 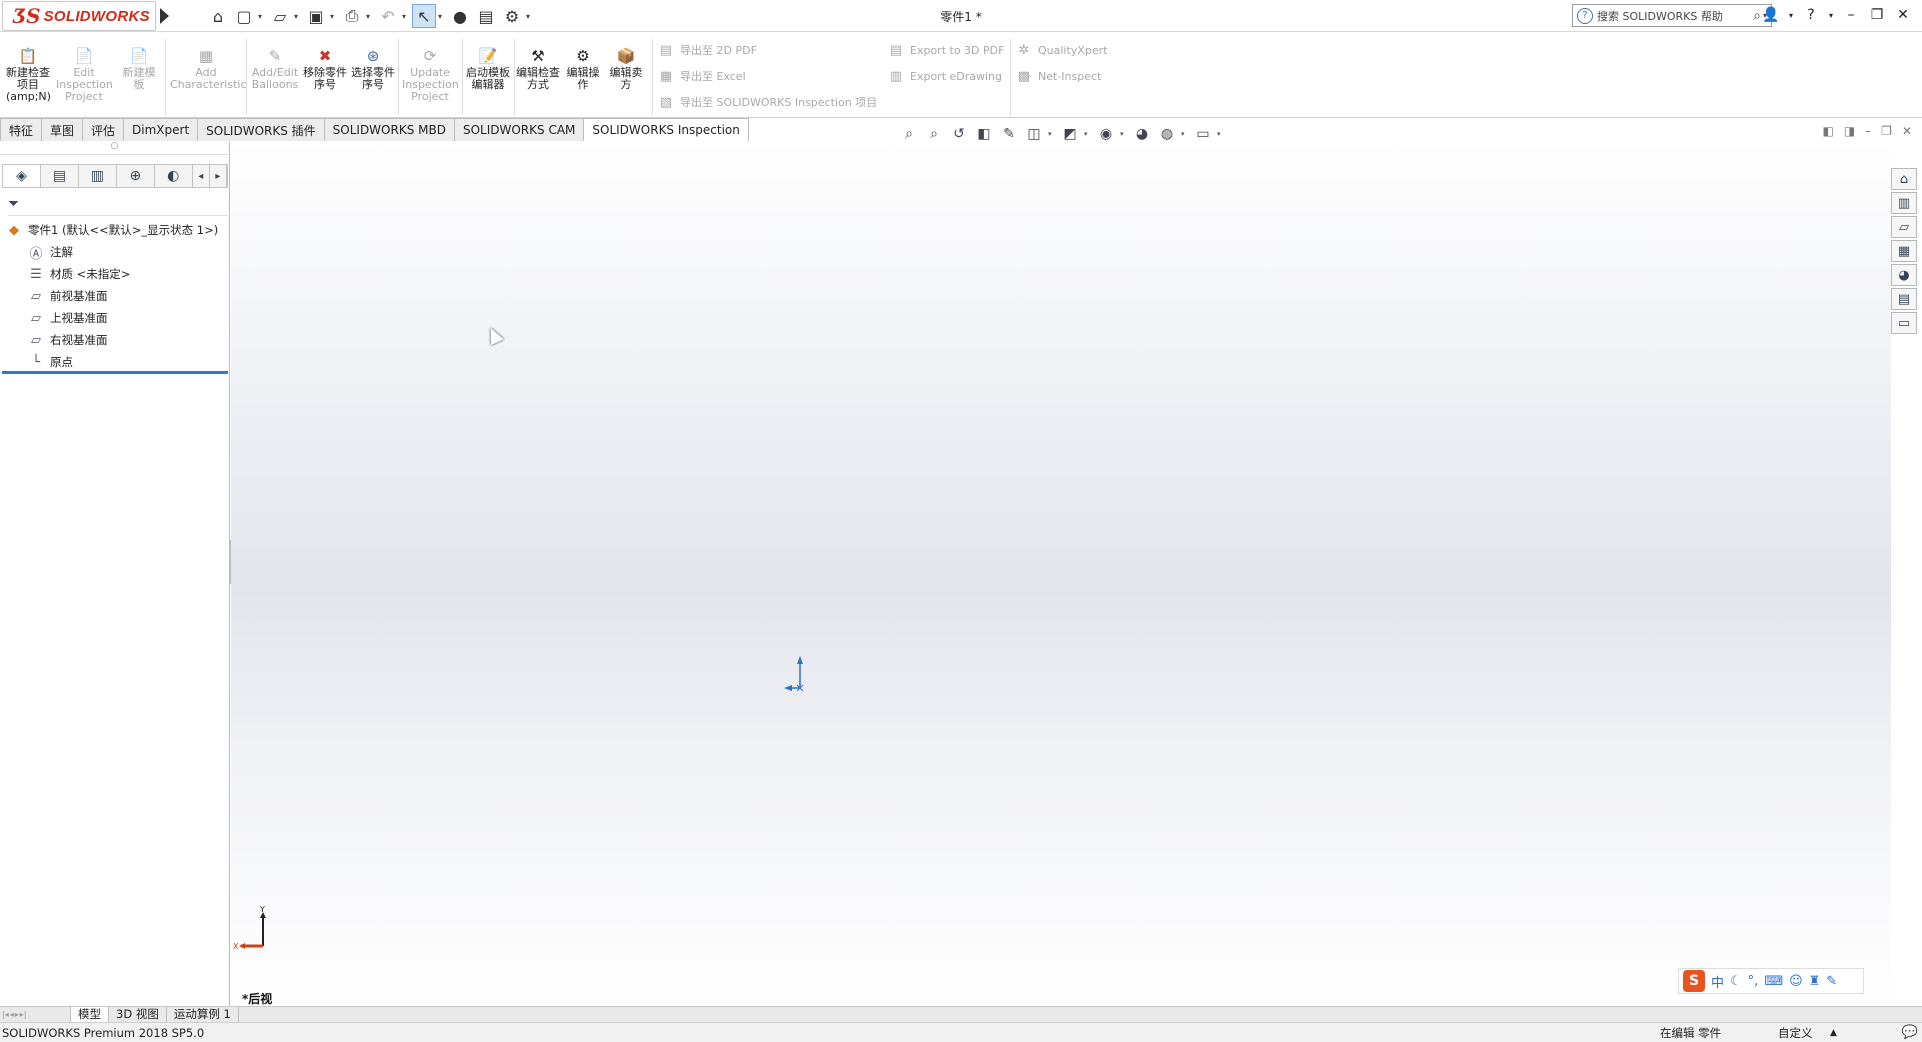 What do you see at coordinates (1791, 15) in the screenshot?
I see `user-dropdown-icon: ▾` at bounding box center [1791, 15].